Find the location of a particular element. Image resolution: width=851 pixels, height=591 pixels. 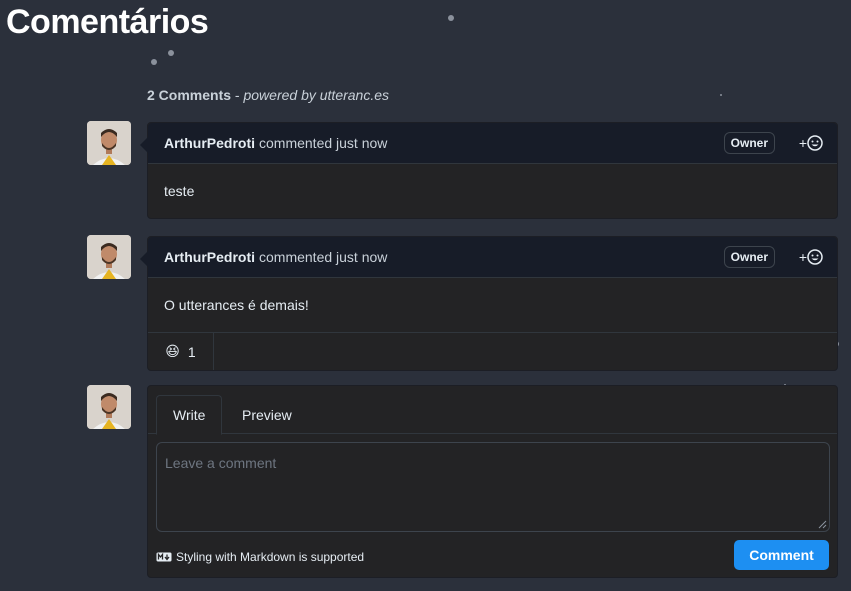

markdown-note: Styling with Markdown is supported is located at coordinates (260, 557).